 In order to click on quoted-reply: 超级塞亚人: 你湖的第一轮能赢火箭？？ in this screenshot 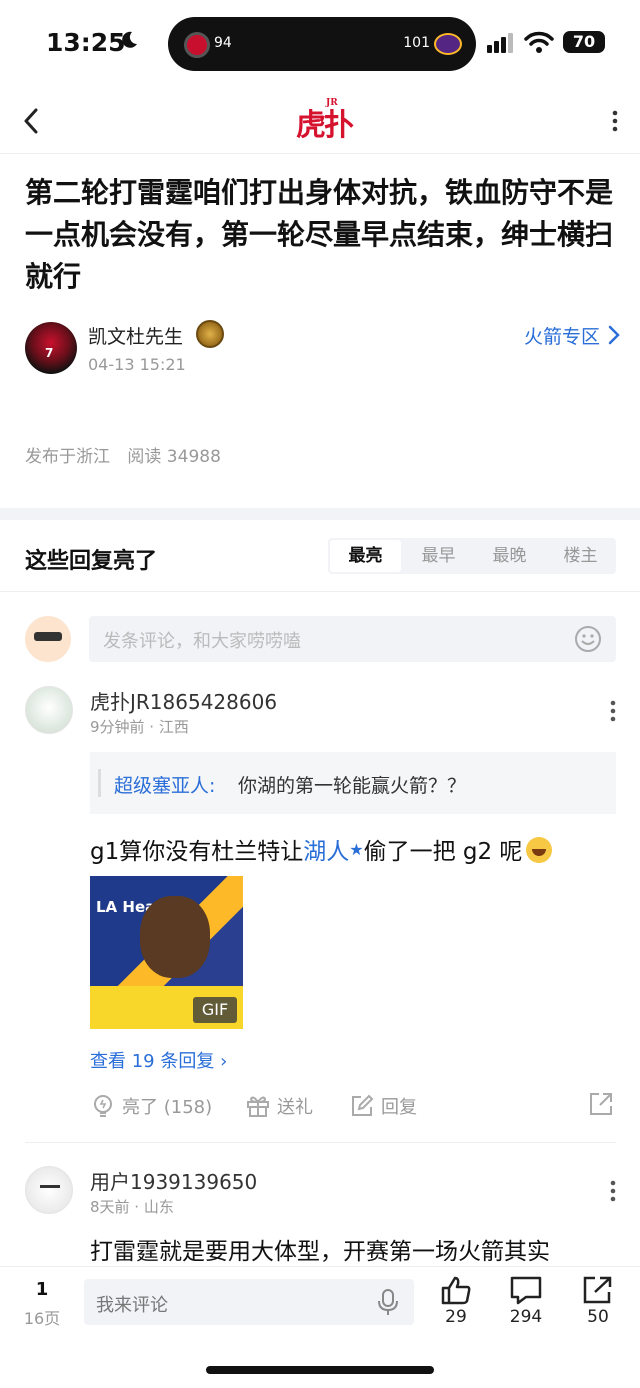, I will do `click(353, 783)`.